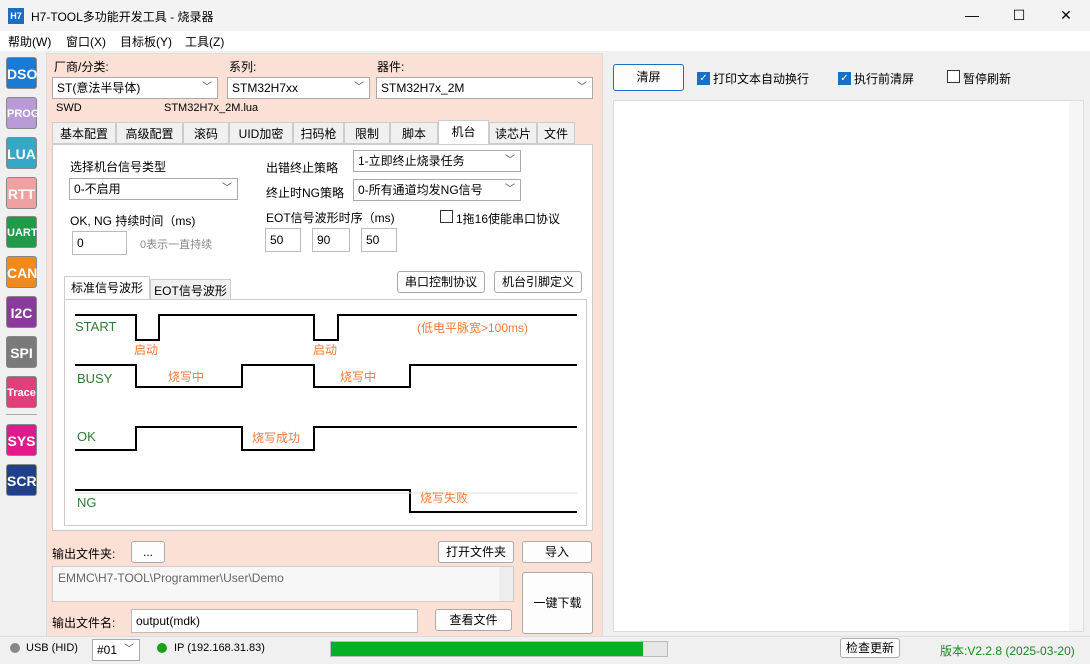  Describe the element at coordinates (367, 133) in the screenshot. I see `tab-5: 限制` at that location.